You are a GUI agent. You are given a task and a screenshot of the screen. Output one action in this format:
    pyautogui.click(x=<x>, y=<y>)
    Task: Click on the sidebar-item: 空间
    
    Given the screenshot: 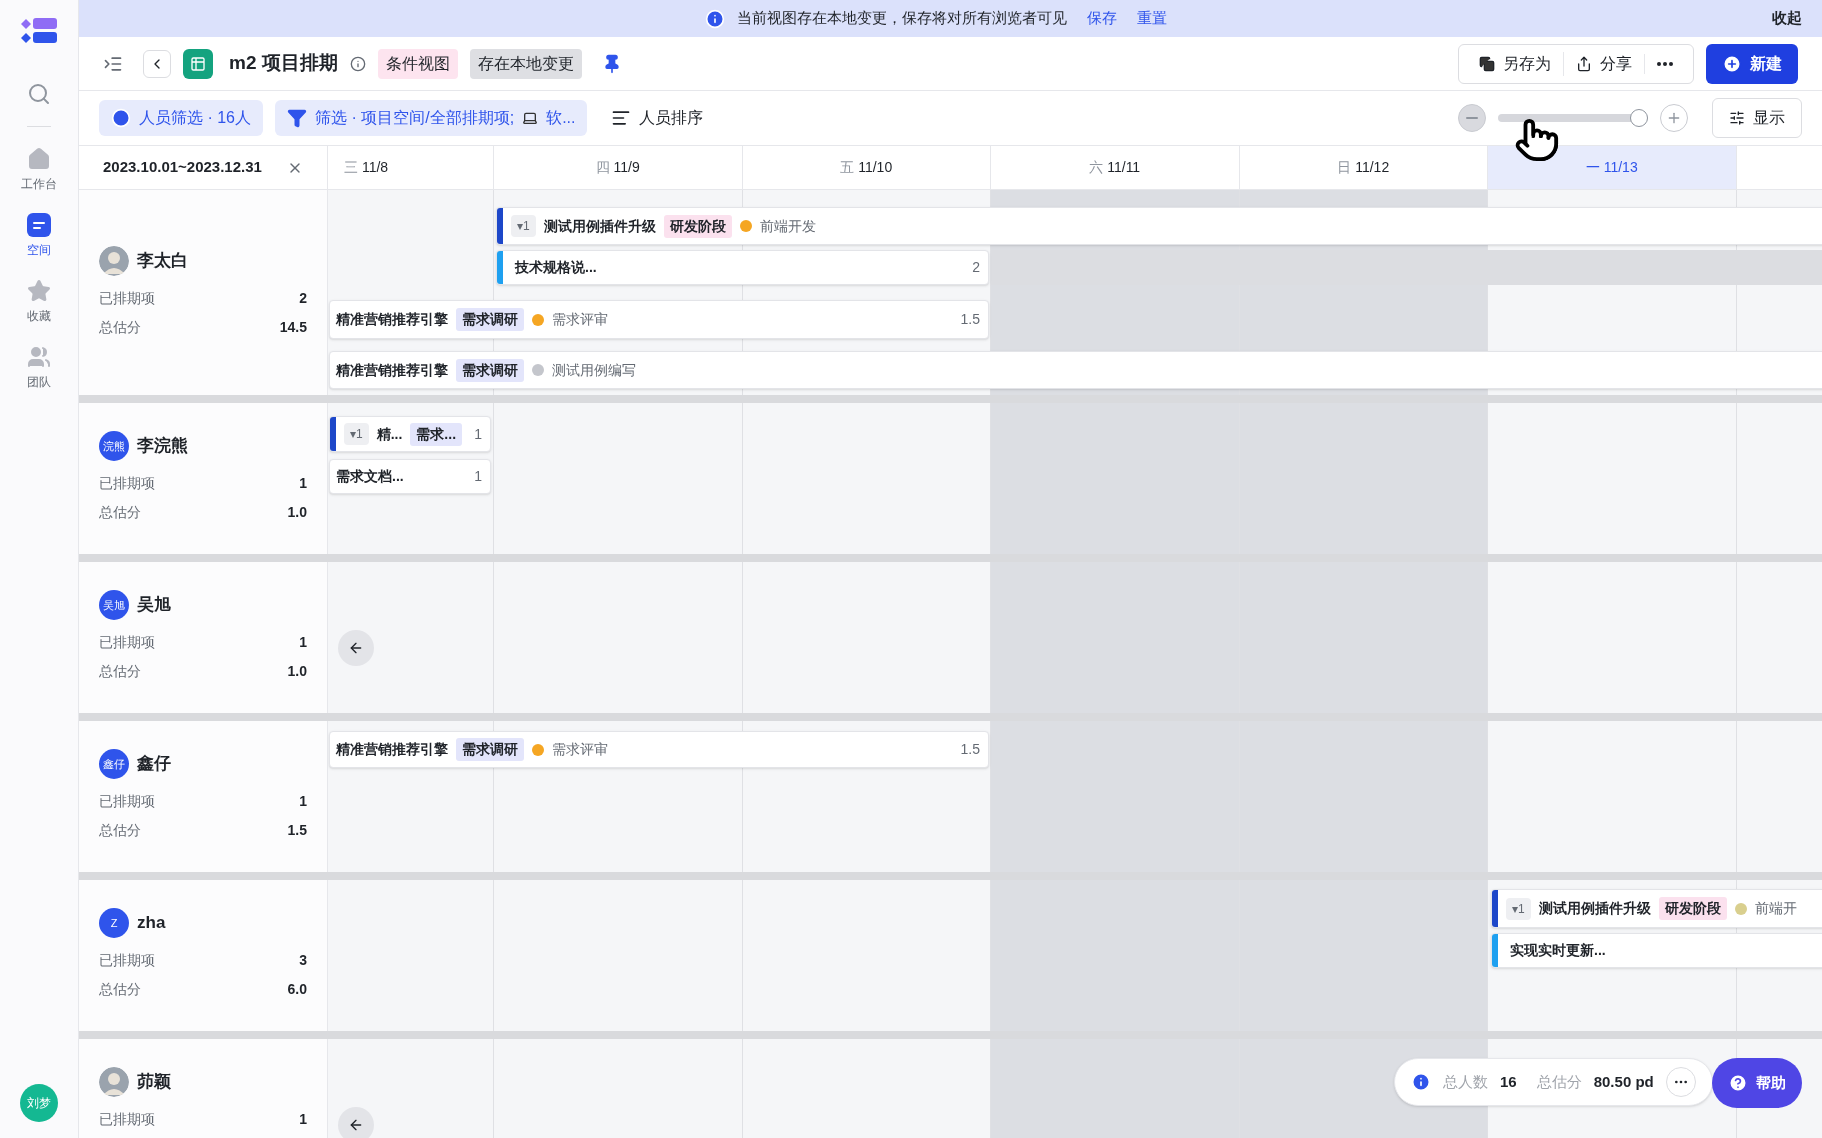 What is the action you would take?
    pyautogui.click(x=39, y=236)
    